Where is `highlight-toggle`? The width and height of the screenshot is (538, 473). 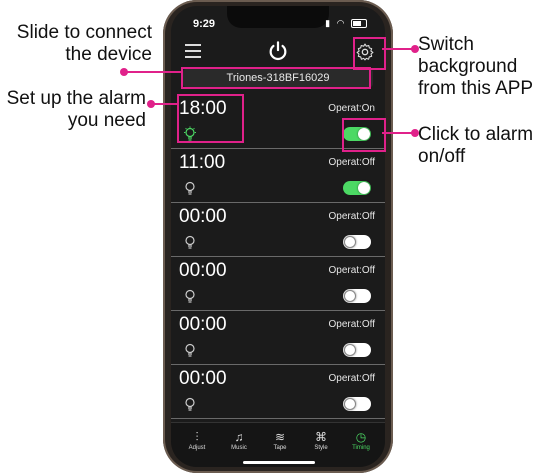
highlight-toggle is located at coordinates (364, 135).